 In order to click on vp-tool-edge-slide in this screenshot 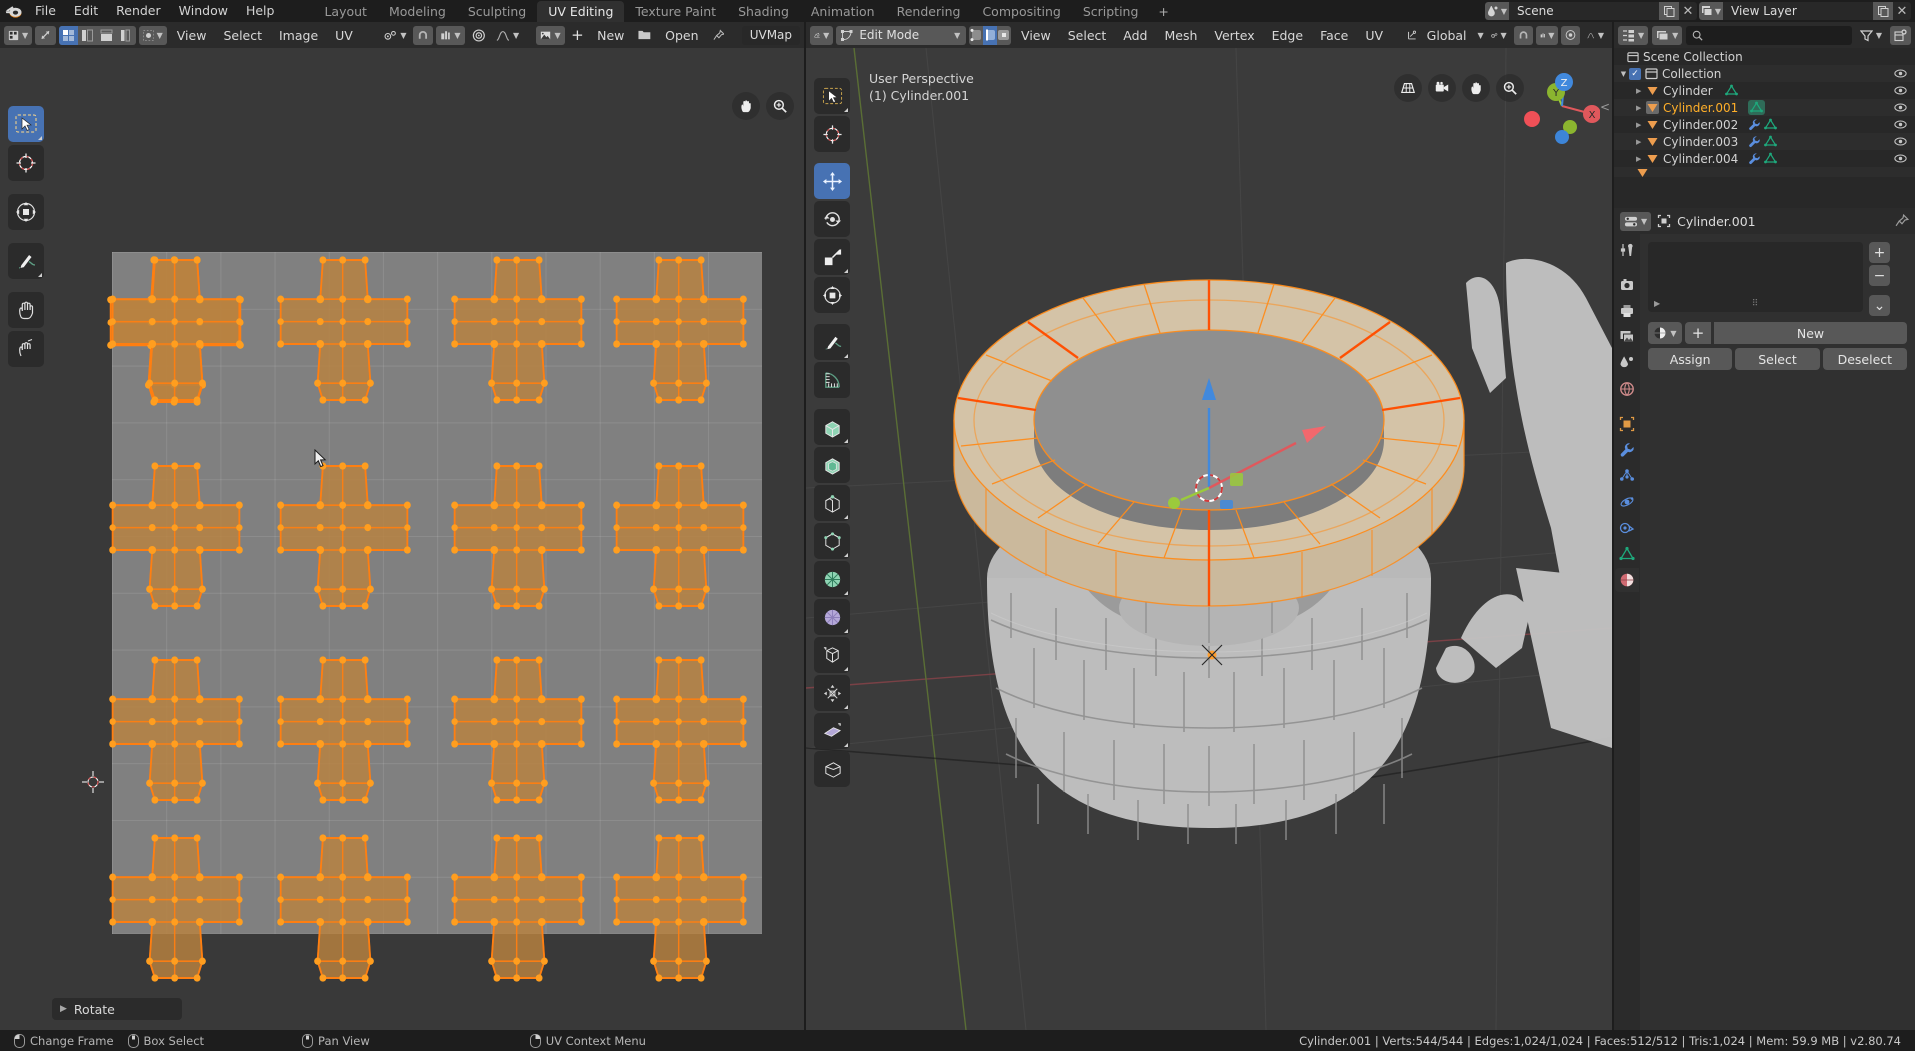, I will do `click(832, 731)`.